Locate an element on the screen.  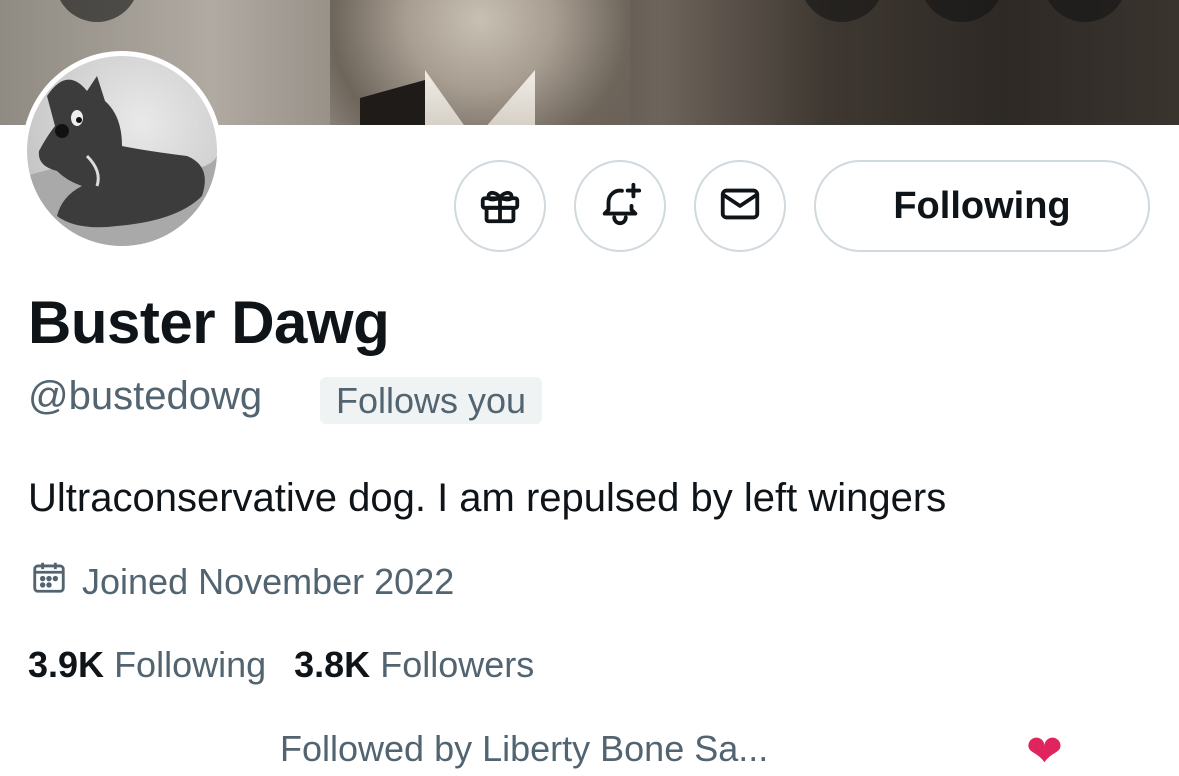
envelope-icon is located at coordinates (740, 206).